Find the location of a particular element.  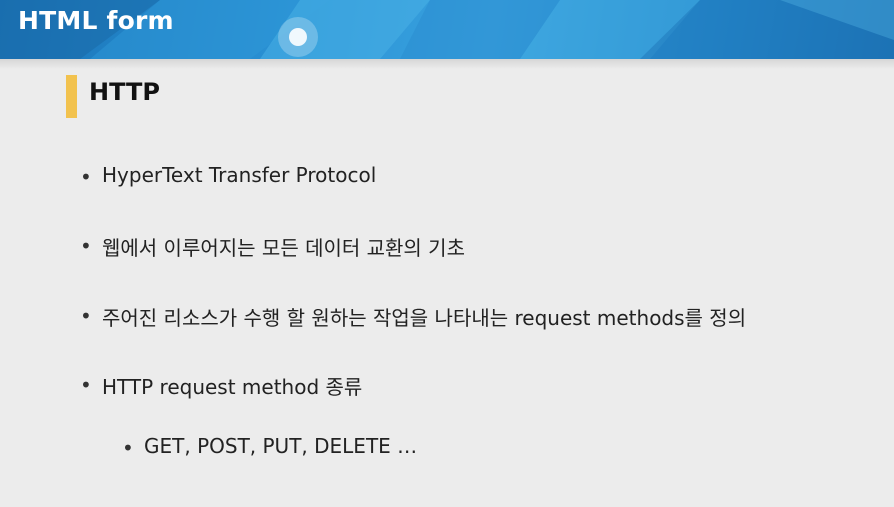

bullet-item: 웹에서 이루어지는 모든 데이터 교환의 기초 is located at coordinates (283, 248).